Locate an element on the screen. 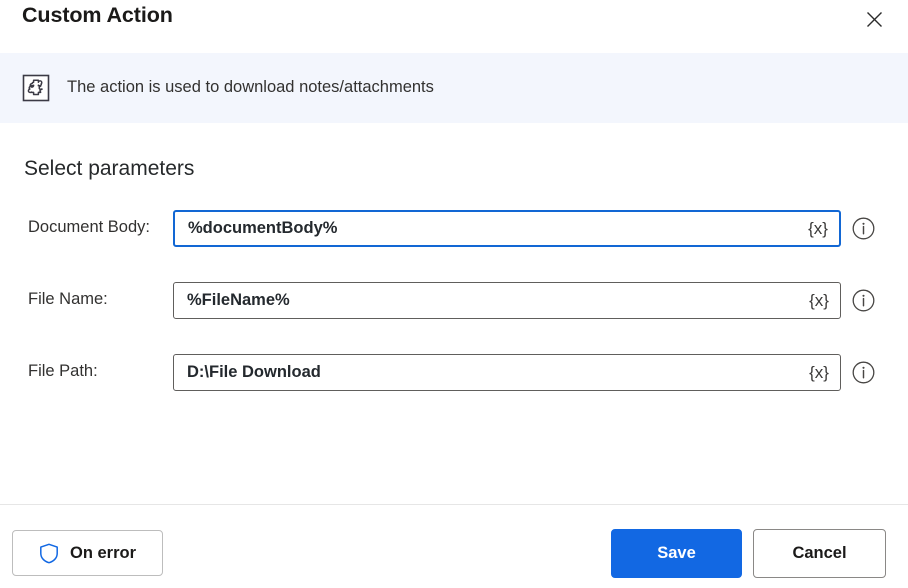  field-label-file-path: File Path: is located at coordinates (63, 371).